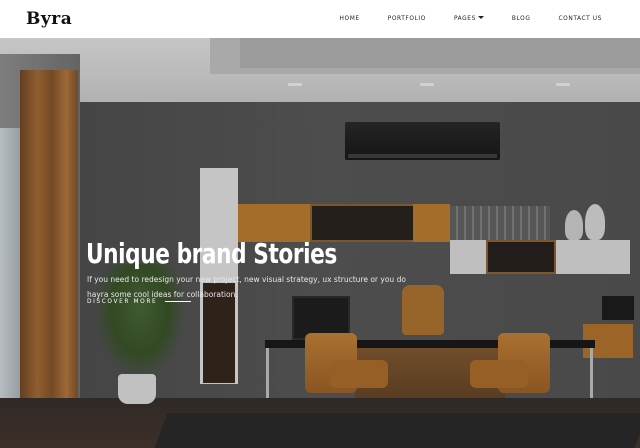 Image resolution: width=640 pixels, height=448 pixels. I want to click on nav-pages-label: PAGES, so click(464, 18).